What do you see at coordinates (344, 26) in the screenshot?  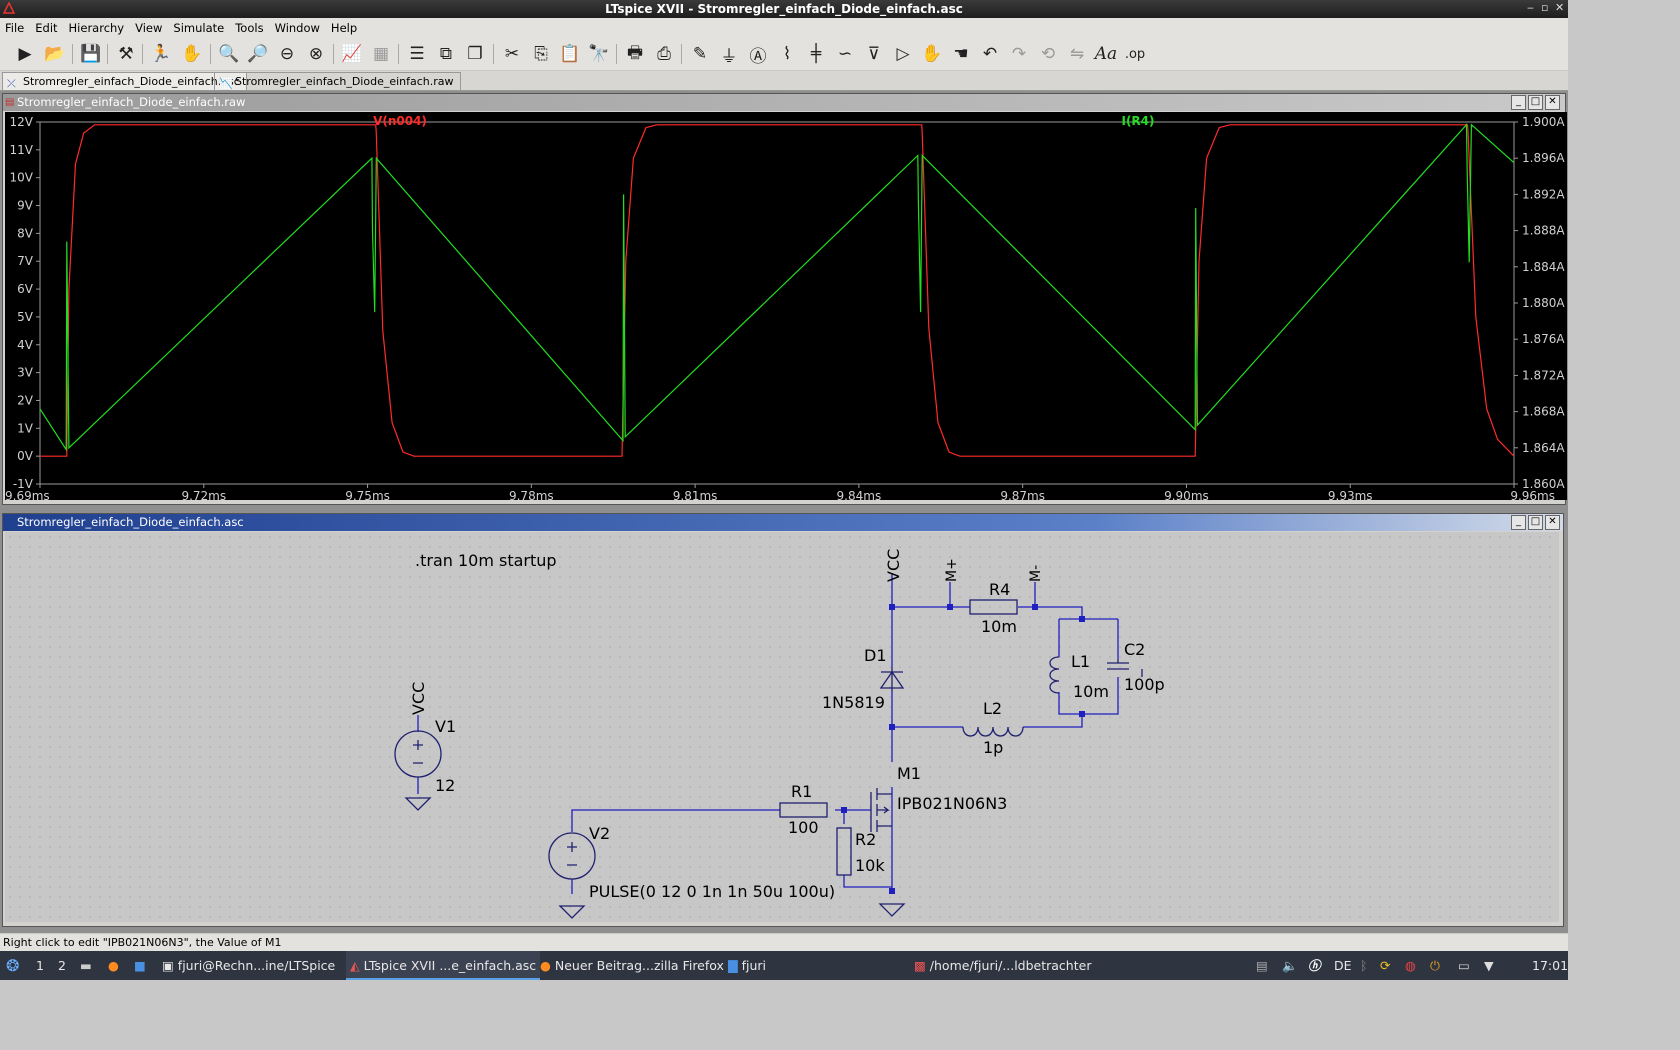 I see `menu-help: Help` at bounding box center [344, 26].